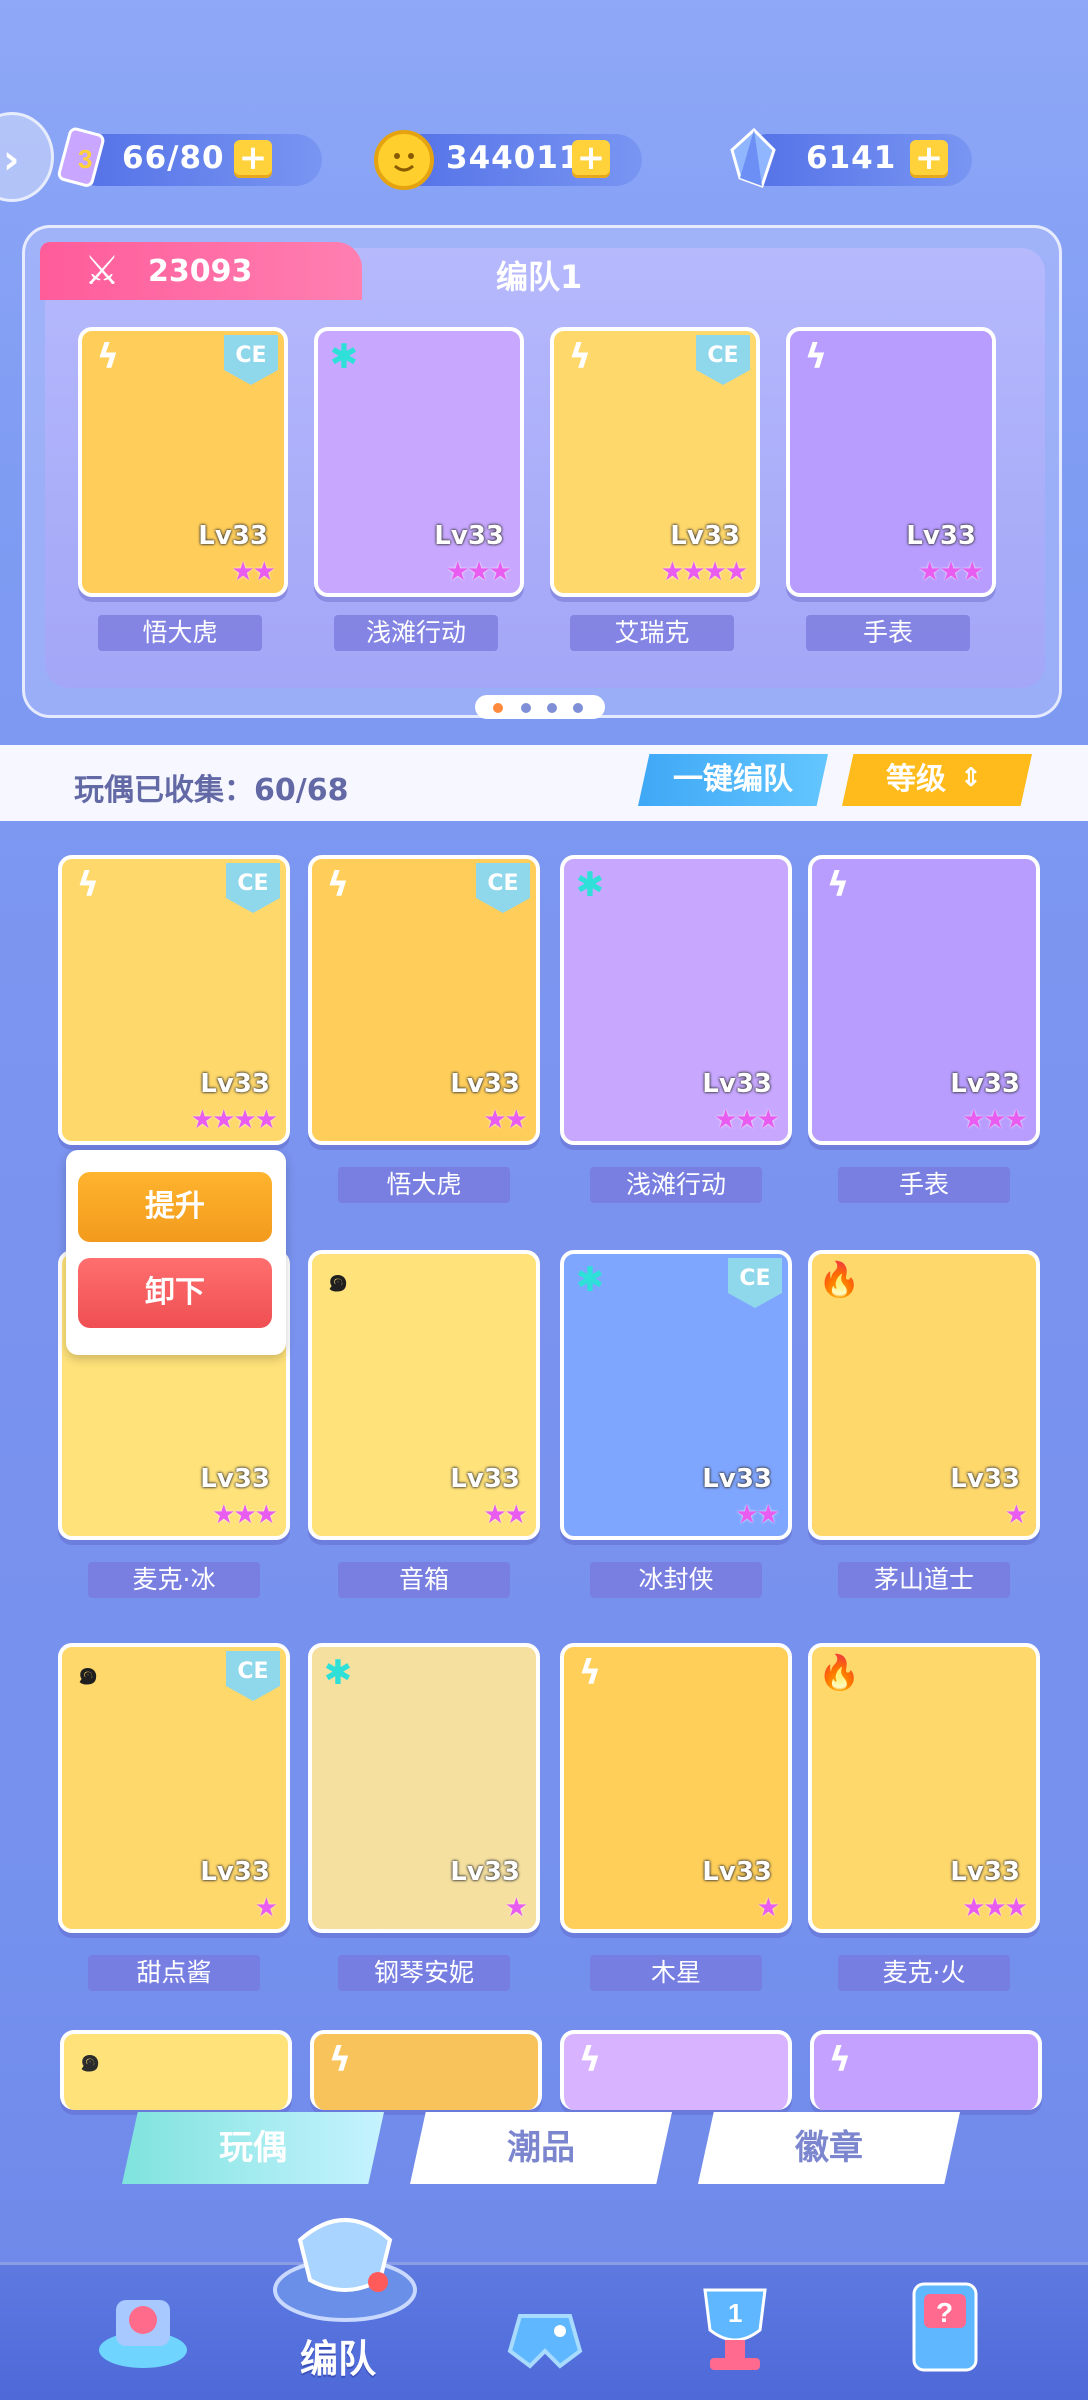  What do you see at coordinates (924, 1395) in the screenshot?
I see `doll-card: 🔥 Lv33 ★` at bounding box center [924, 1395].